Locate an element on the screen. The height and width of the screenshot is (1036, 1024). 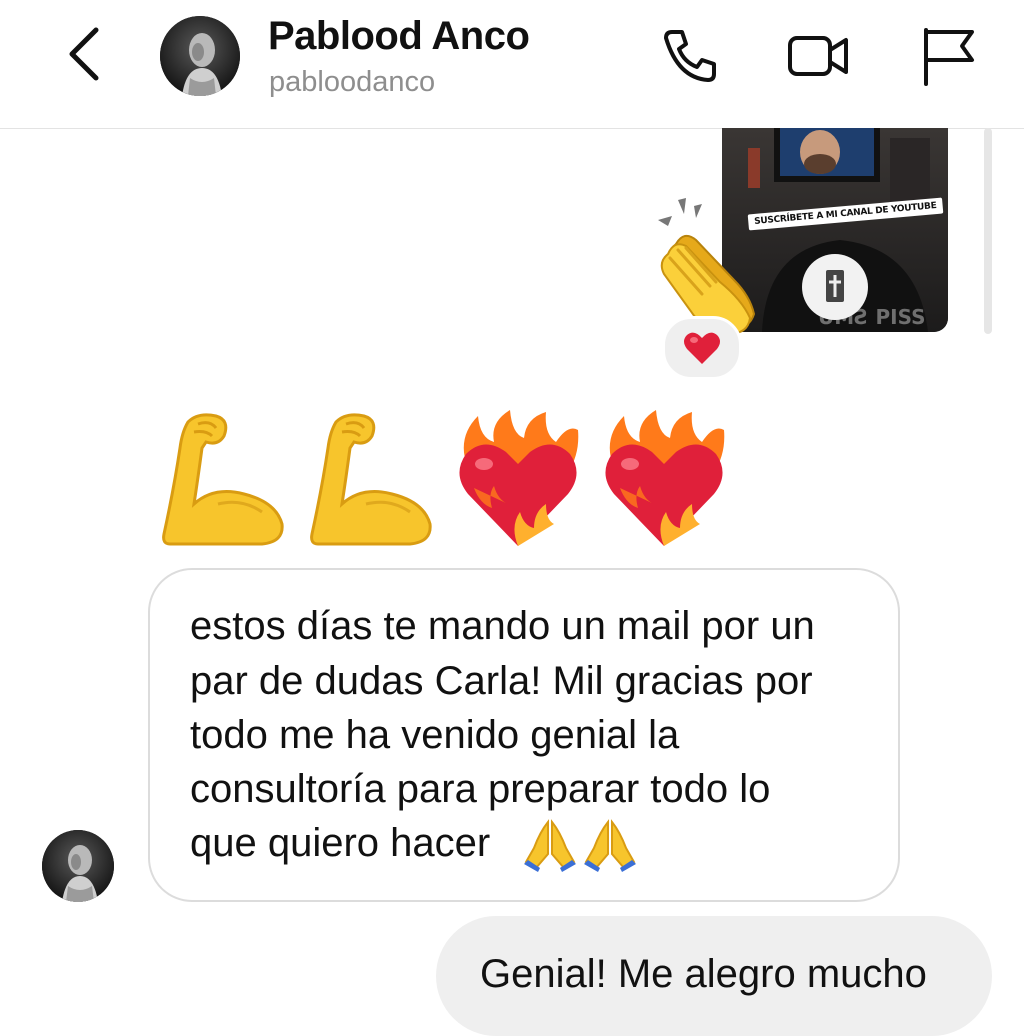
sent-message-text: Genial! Me alegro mucho is located at coordinates (703, 974).